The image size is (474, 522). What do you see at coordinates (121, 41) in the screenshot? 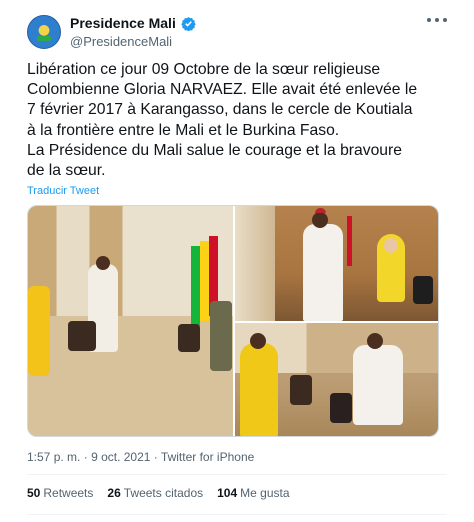
I see `author-handle: @PresidenceMali` at bounding box center [121, 41].